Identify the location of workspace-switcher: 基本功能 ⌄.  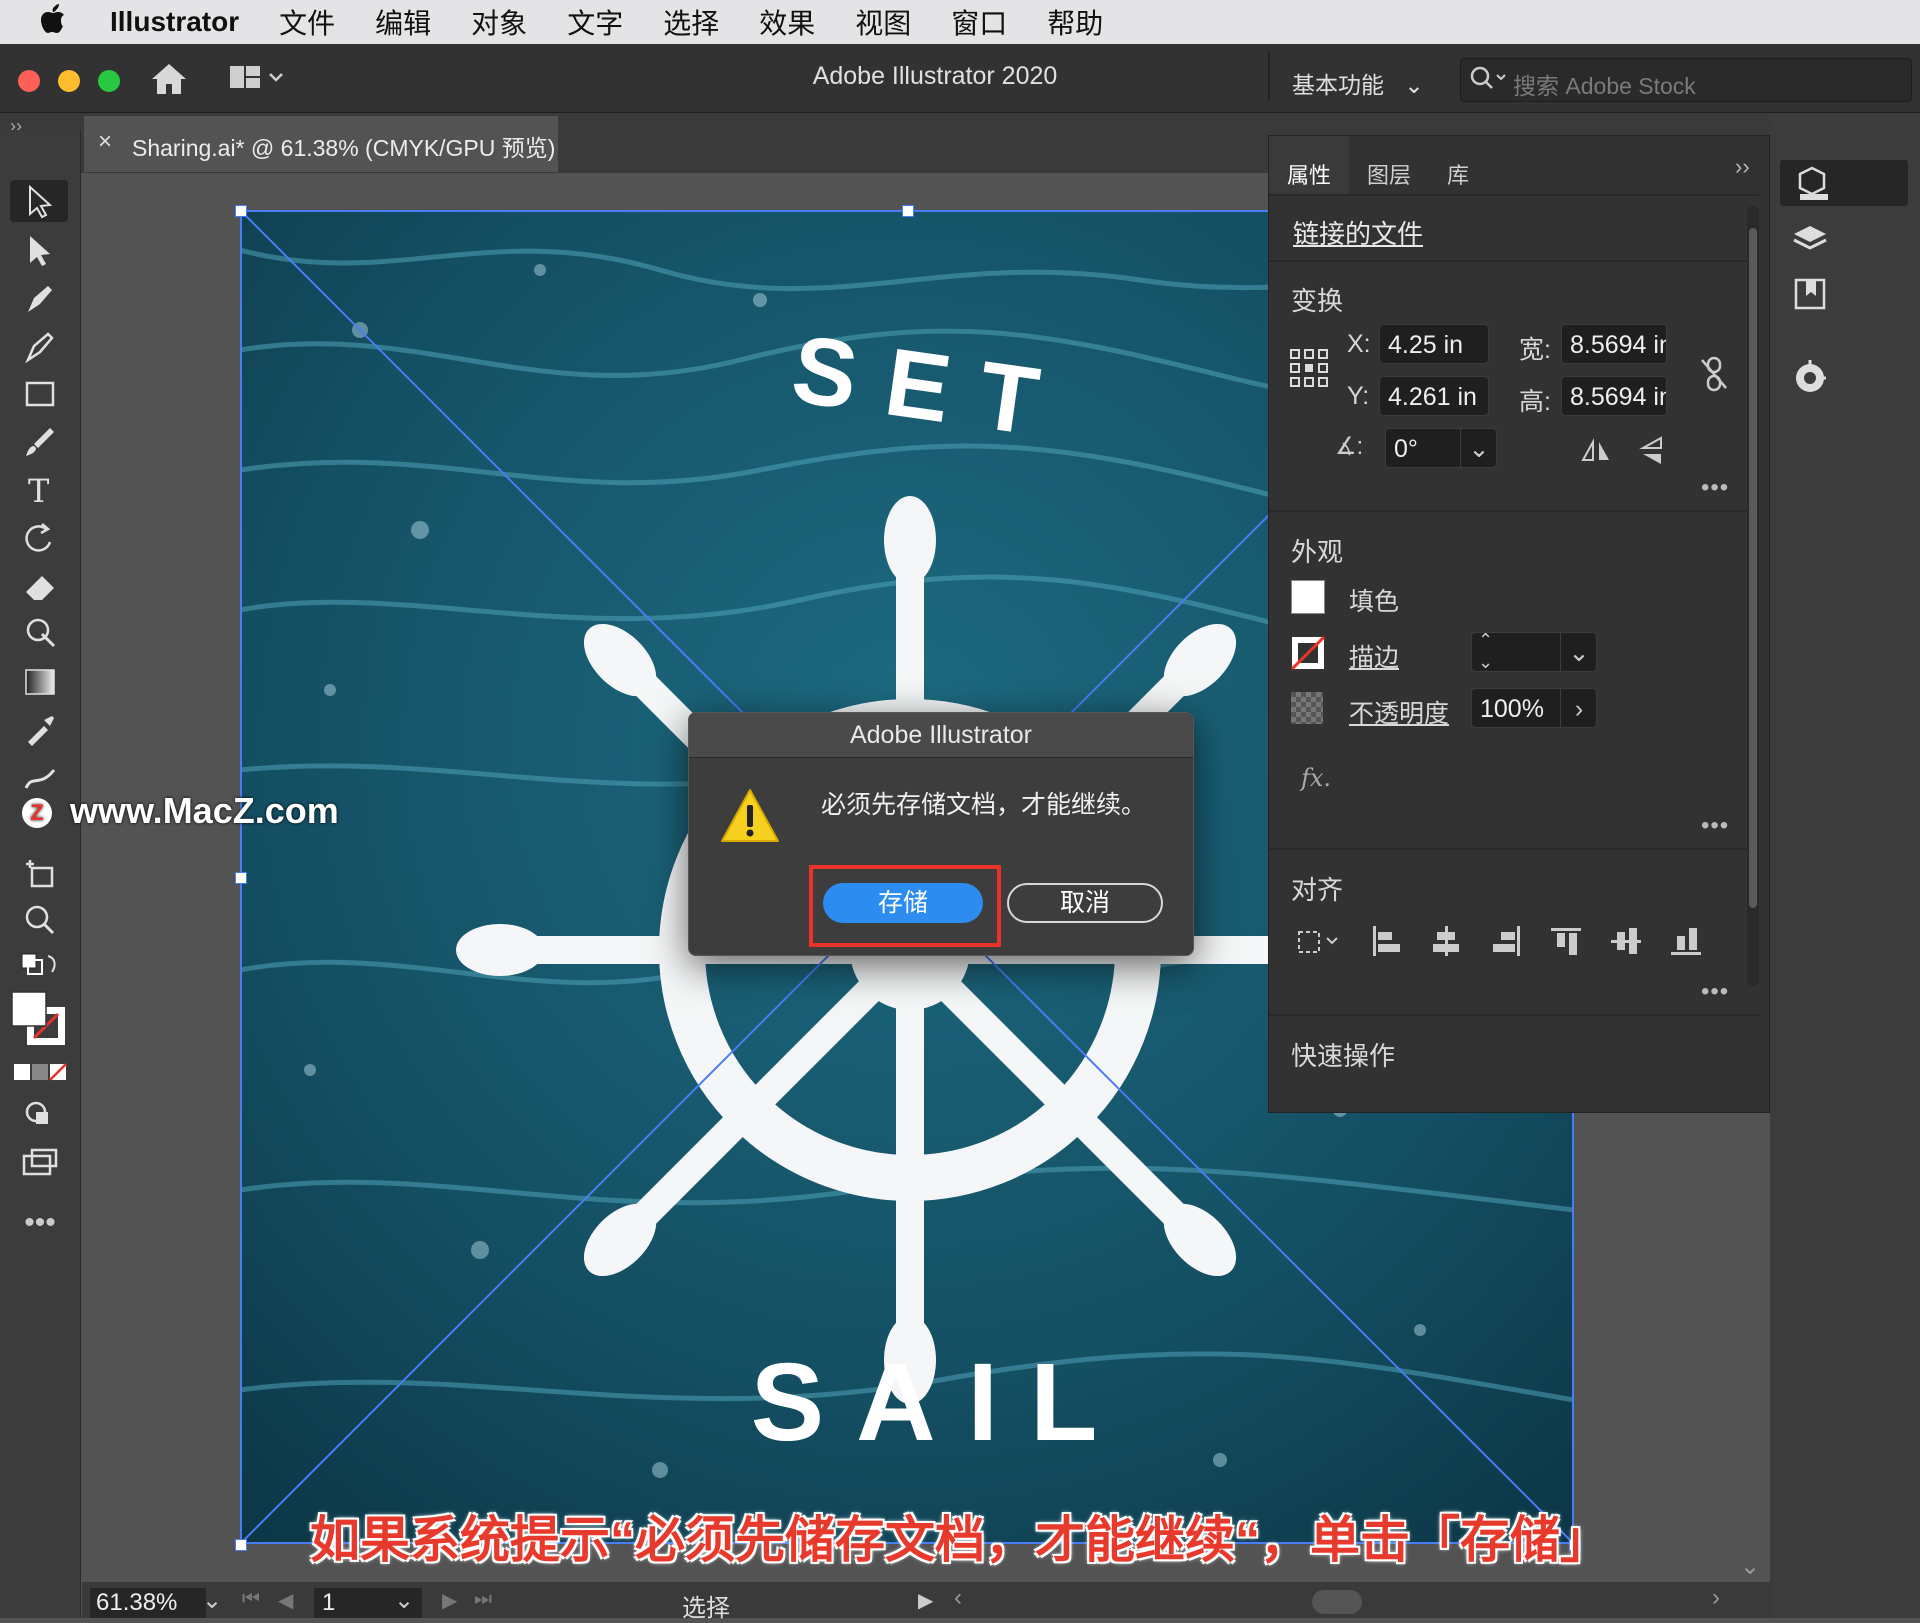
(1358, 83).